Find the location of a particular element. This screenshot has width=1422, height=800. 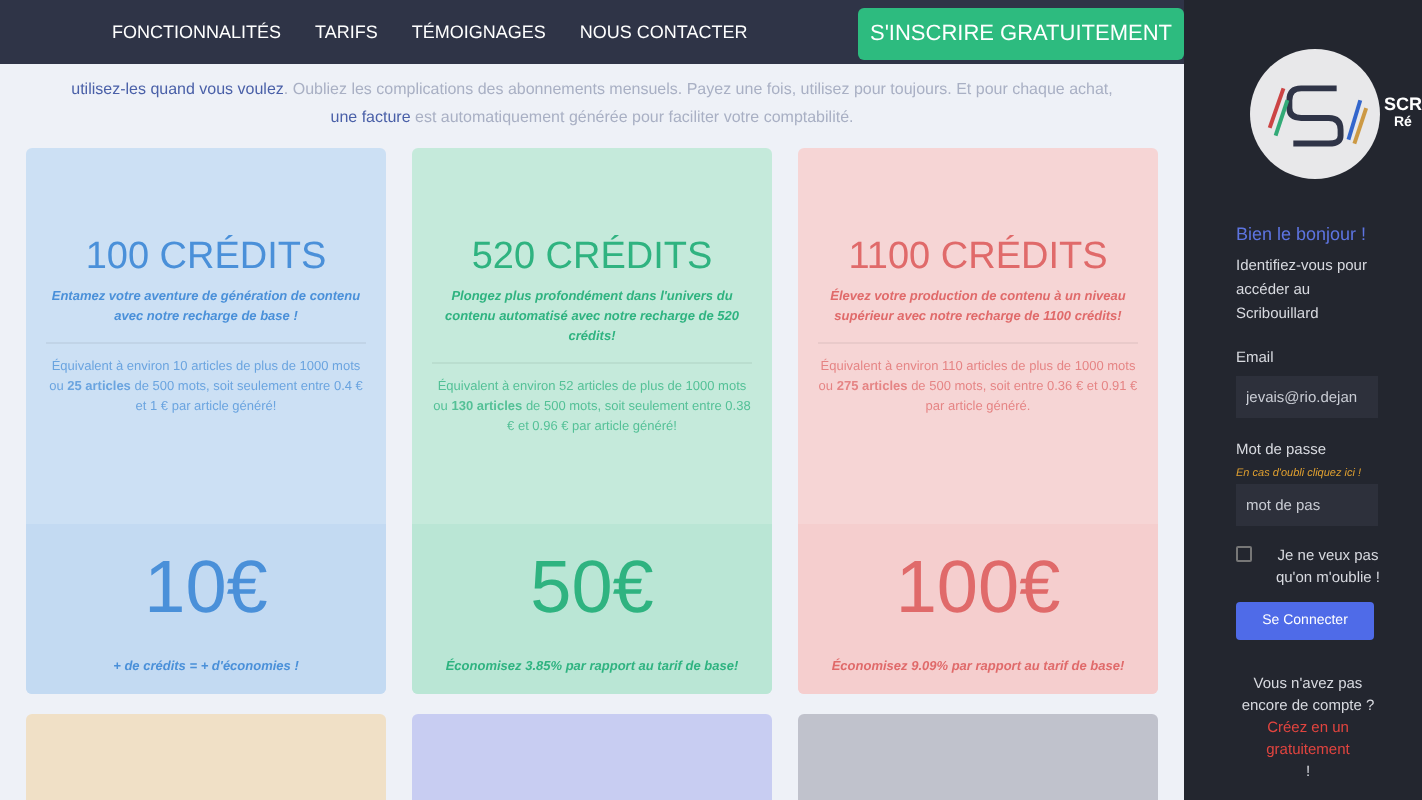

plan-price: 50€ is located at coordinates (592, 588).